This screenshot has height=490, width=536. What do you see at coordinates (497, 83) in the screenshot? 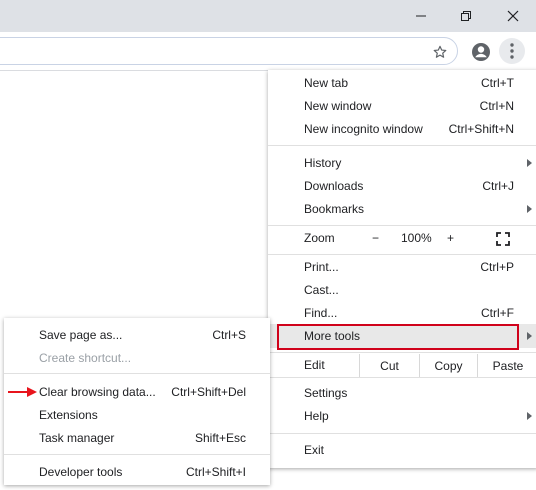
I see `new-tab-shortcut: Ctrl+T` at bounding box center [497, 83].